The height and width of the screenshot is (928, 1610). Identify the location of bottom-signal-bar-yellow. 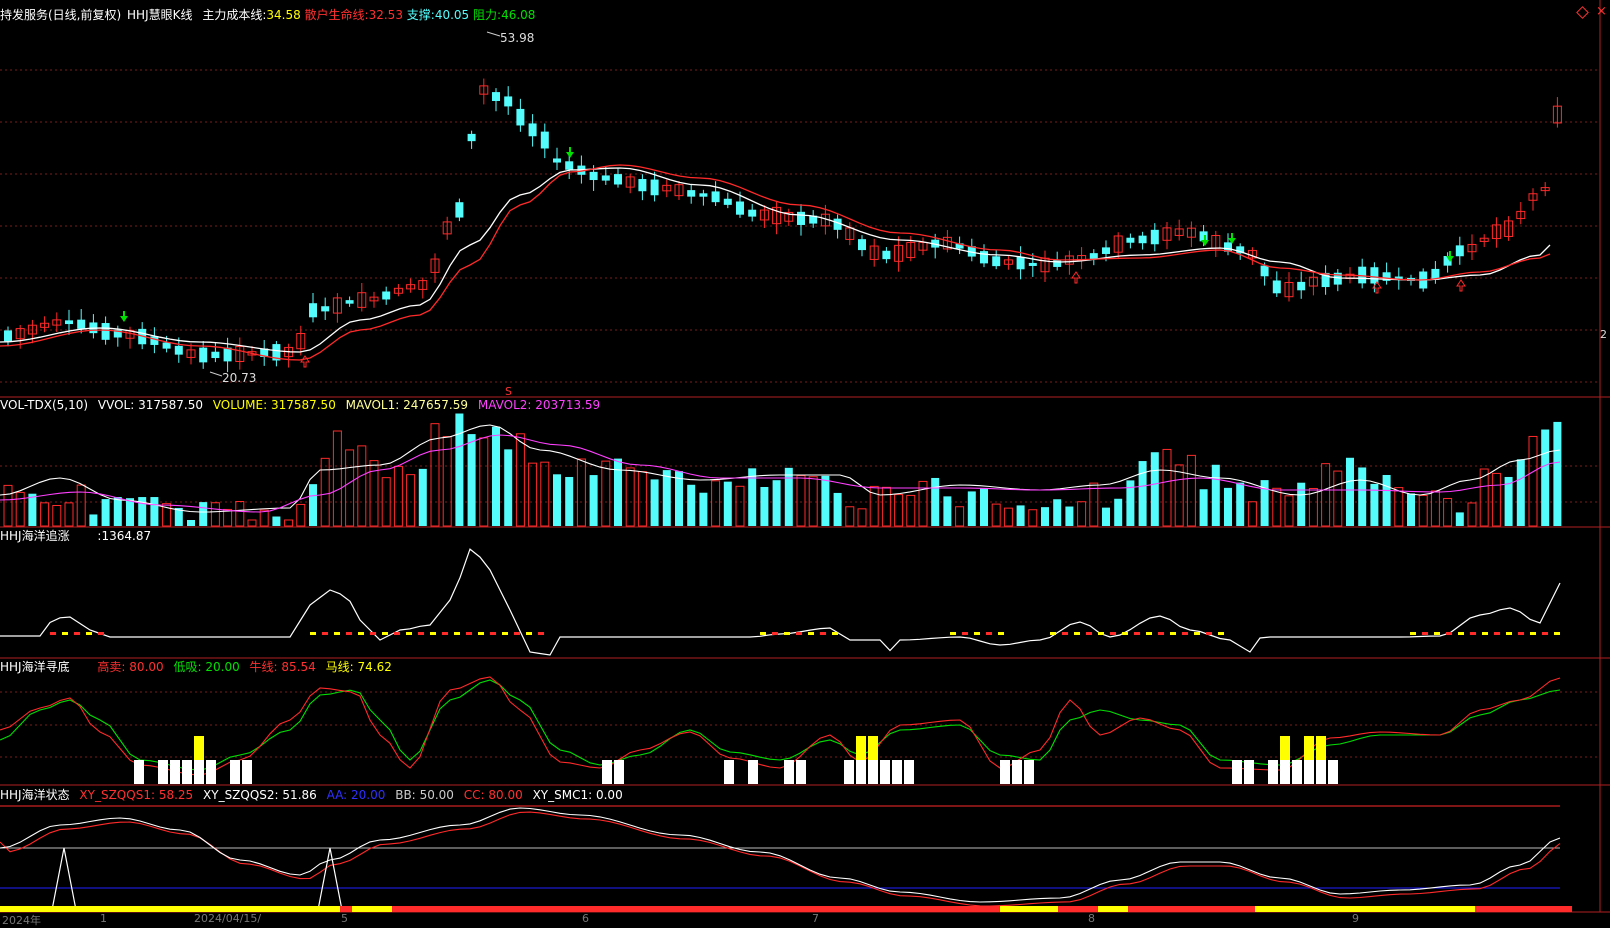
(199, 748).